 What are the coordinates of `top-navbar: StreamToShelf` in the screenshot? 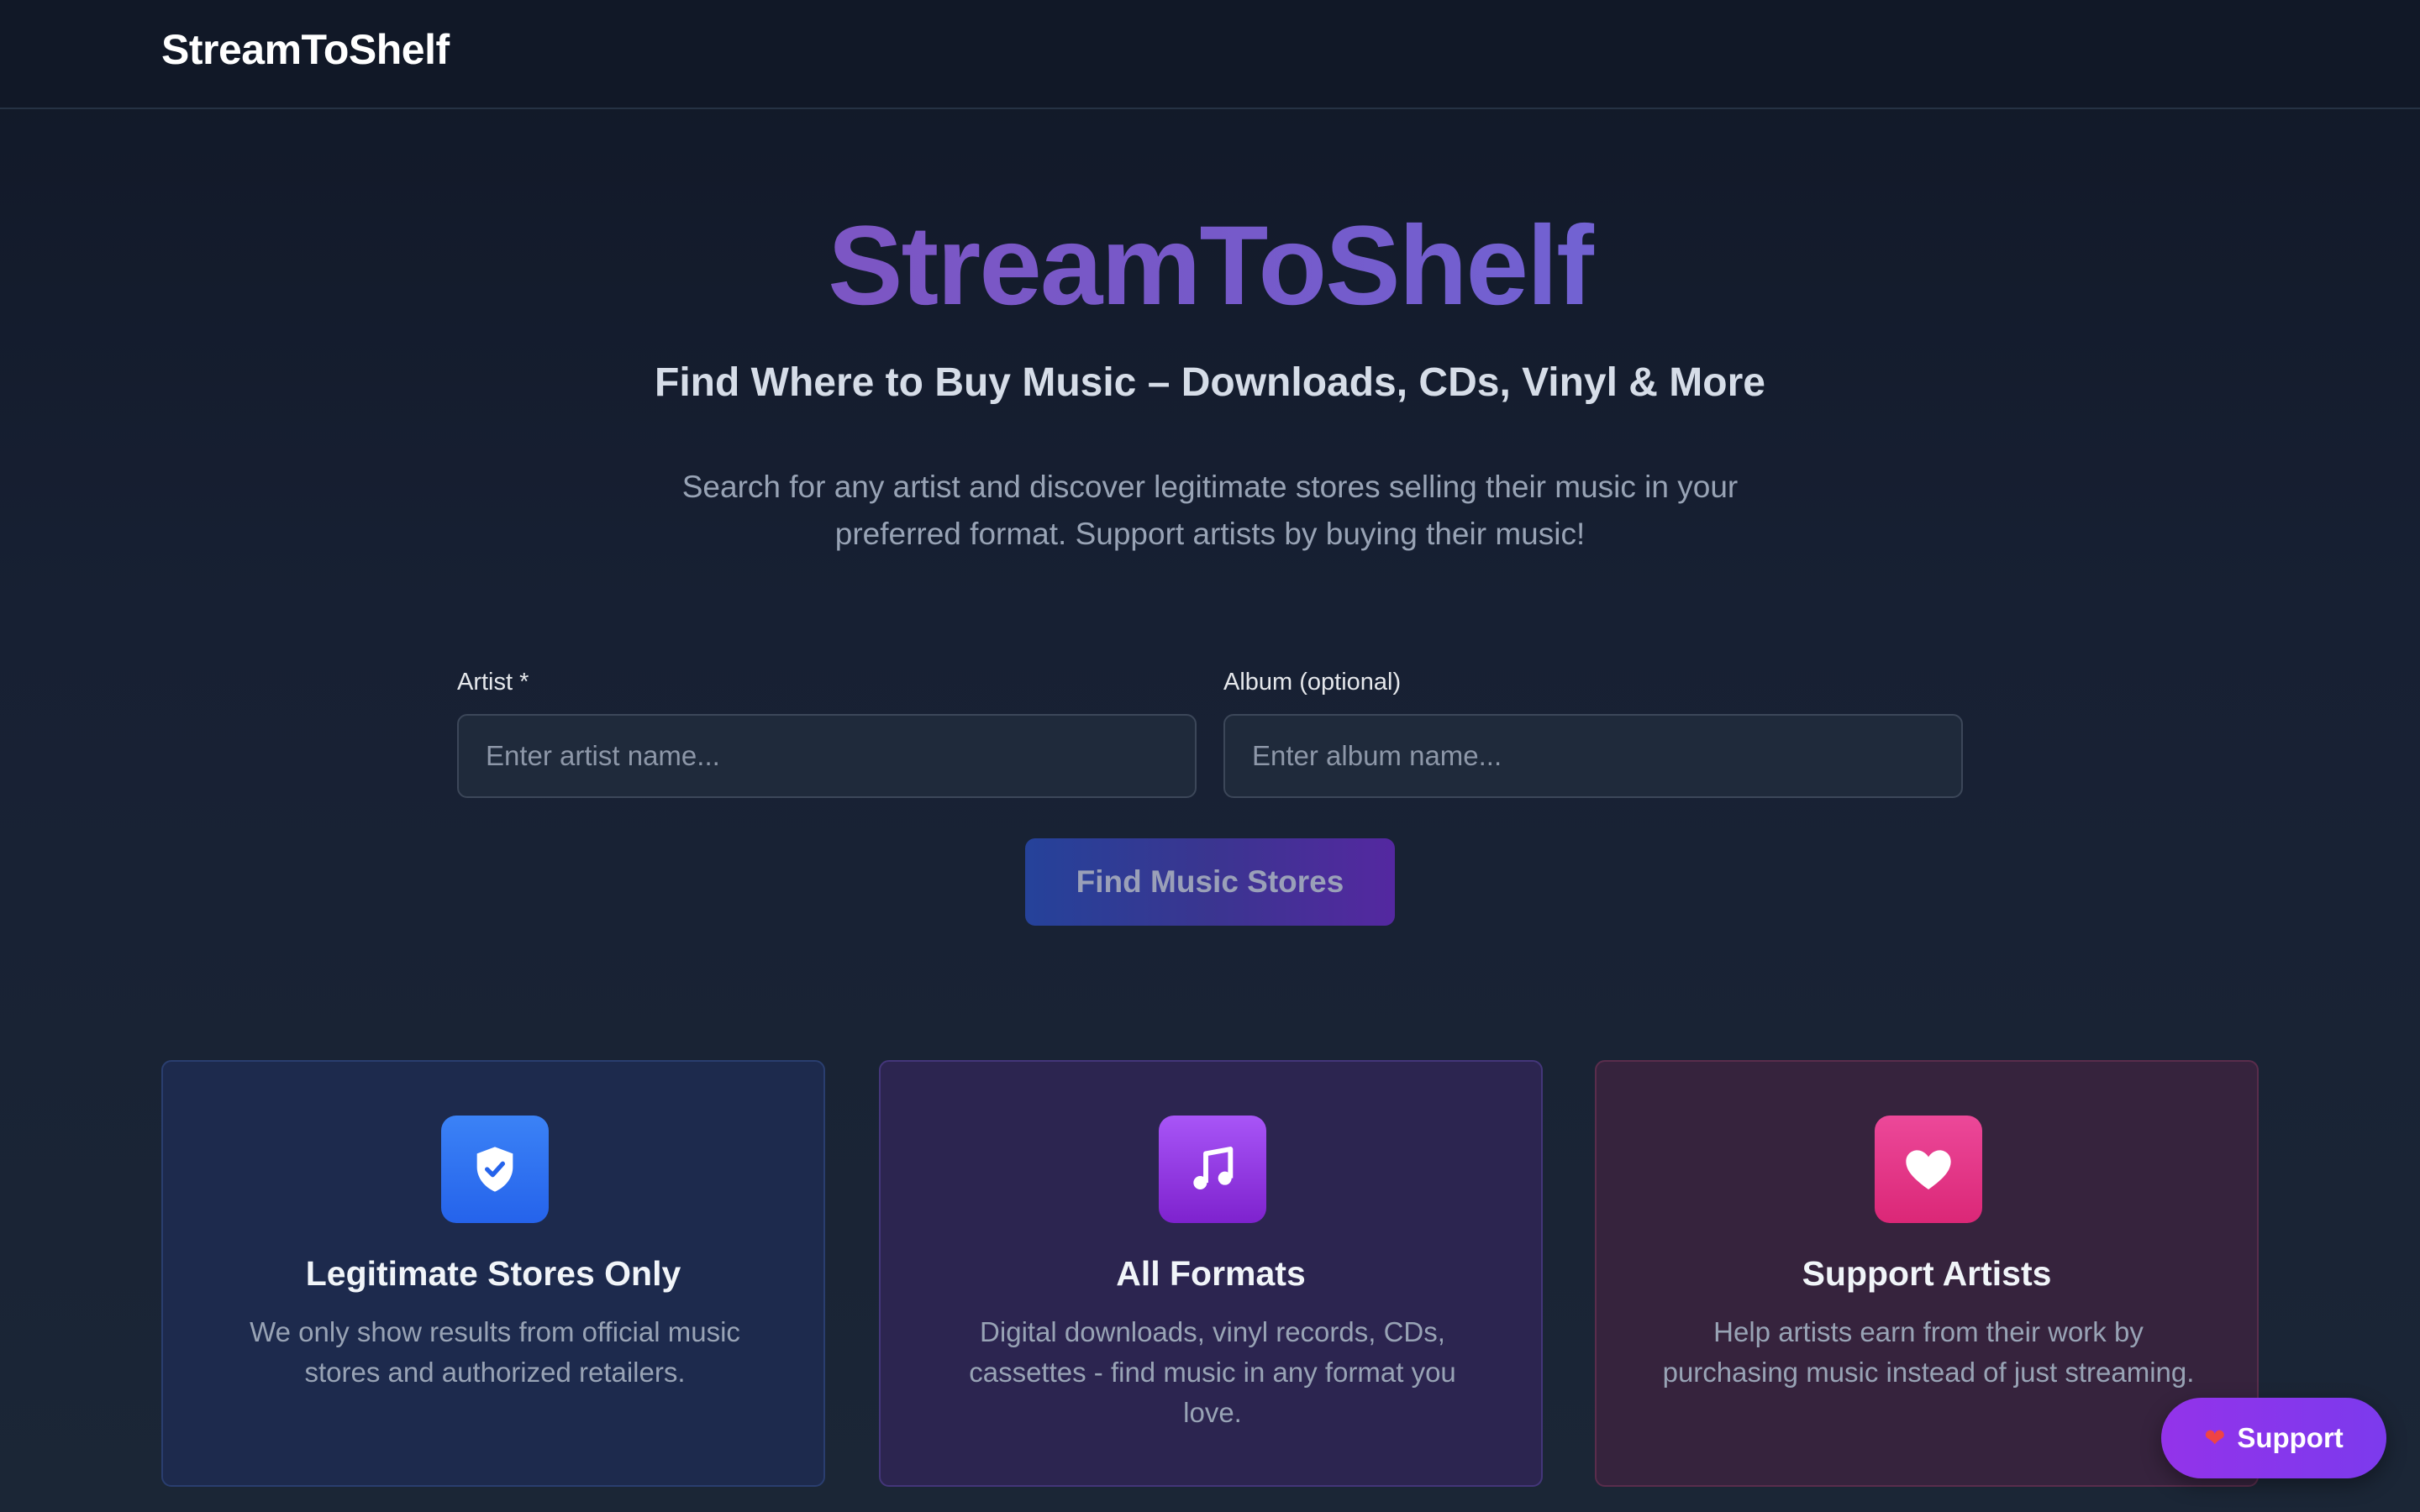 It's located at (1210, 54).